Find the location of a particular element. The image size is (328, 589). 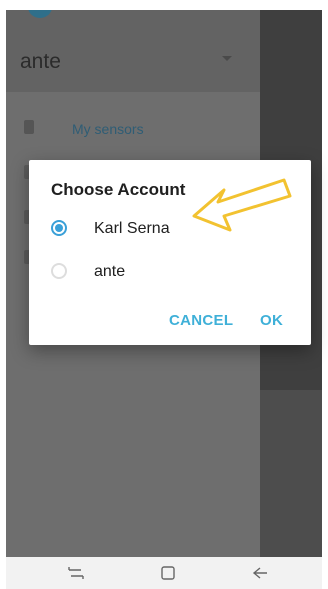

drawer-header: ante is located at coordinates (133, 51).